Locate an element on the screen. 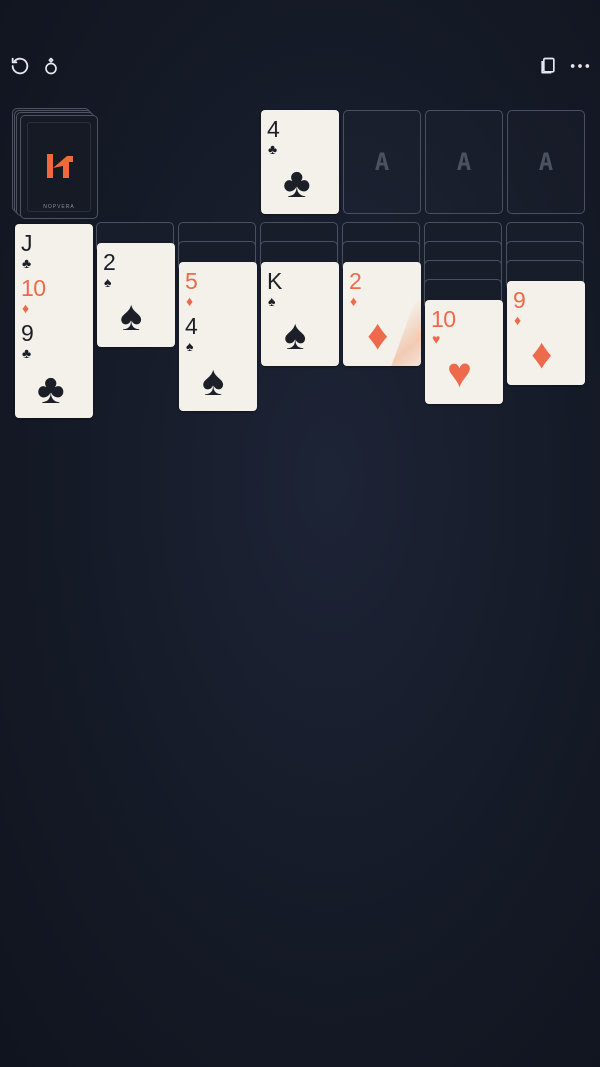 The width and height of the screenshot is (600, 1067). tableau-card: K ♠ ♠ is located at coordinates (300, 314).